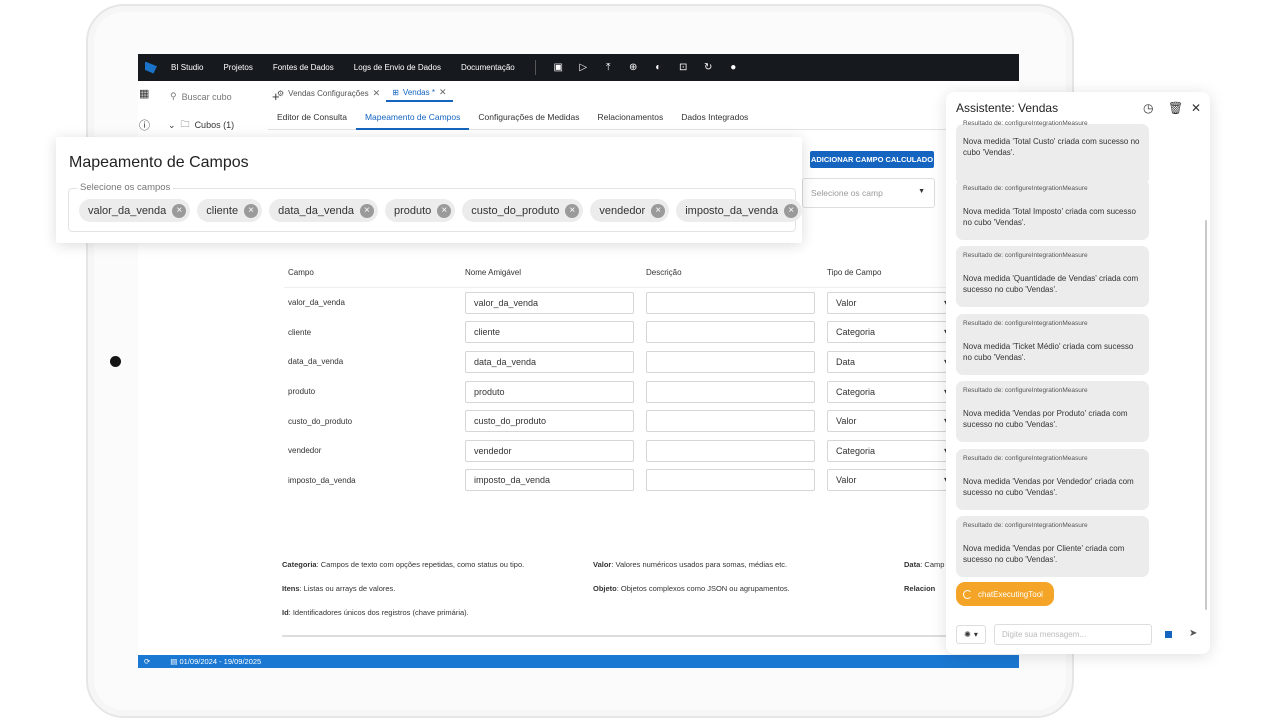 This screenshot has height=723, width=1261. I want to click on chat-icon: ⊡, so click(683, 67).